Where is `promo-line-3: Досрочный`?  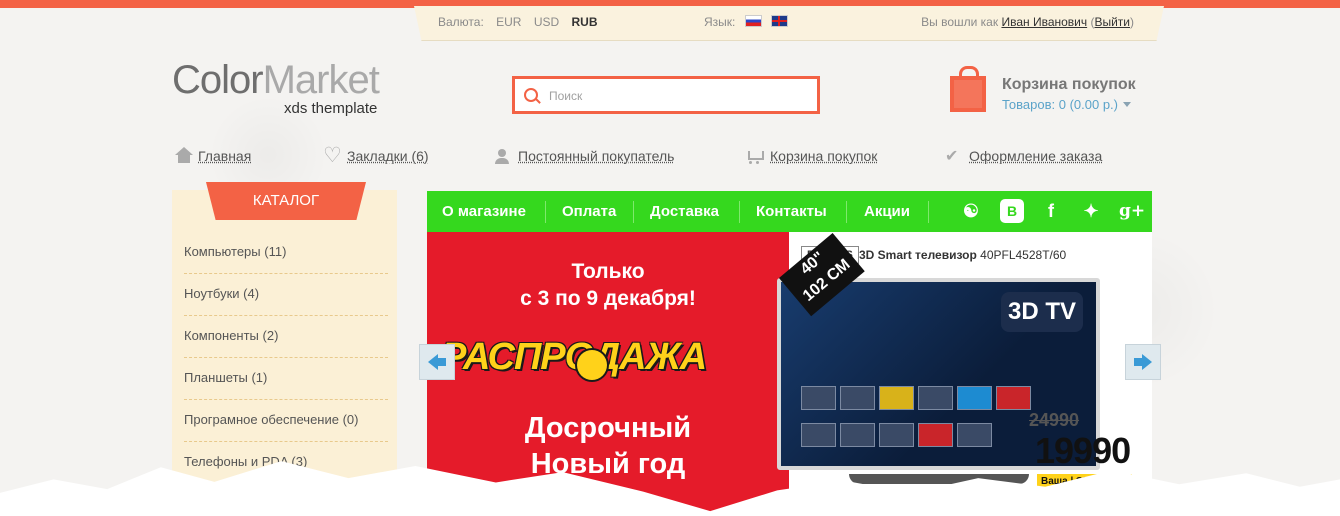 promo-line-3: Досрочный is located at coordinates (608, 428).